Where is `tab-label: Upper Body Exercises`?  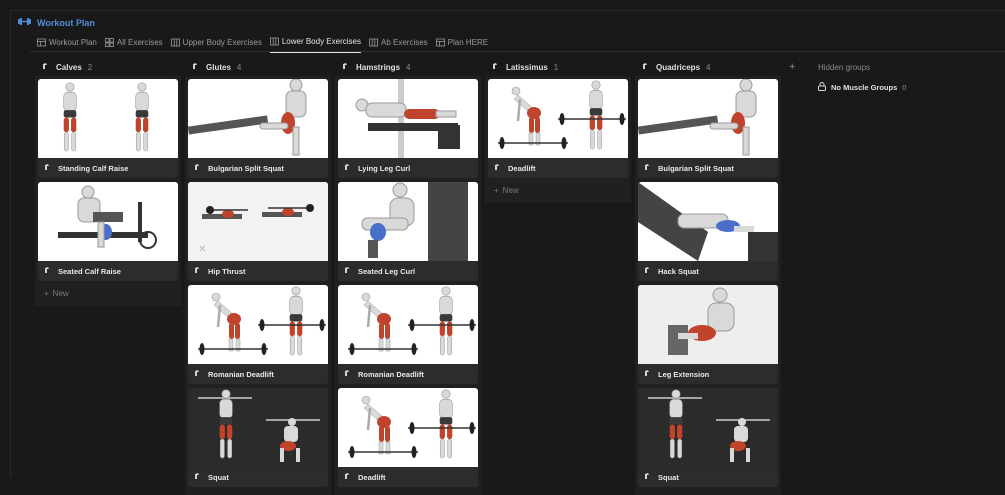
tab-label: Upper Body Exercises is located at coordinates (222, 42).